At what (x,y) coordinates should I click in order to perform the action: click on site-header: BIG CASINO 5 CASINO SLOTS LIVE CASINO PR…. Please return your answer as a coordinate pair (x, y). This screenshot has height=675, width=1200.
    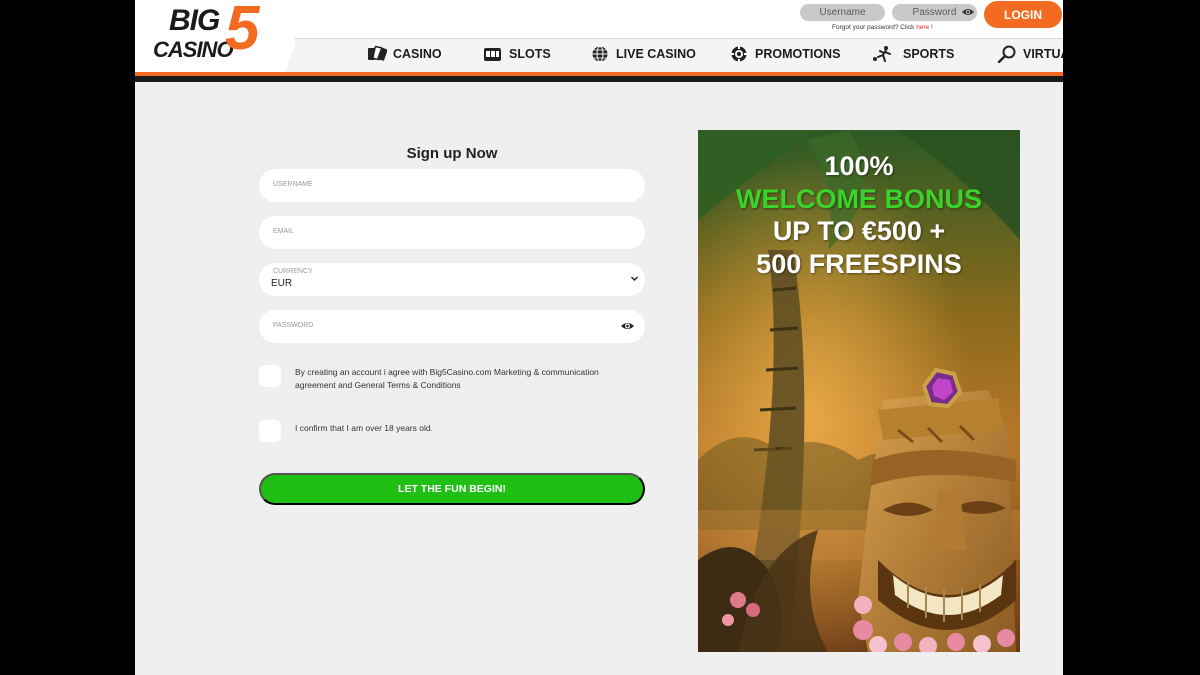
    Looking at the image, I should click on (599, 41).